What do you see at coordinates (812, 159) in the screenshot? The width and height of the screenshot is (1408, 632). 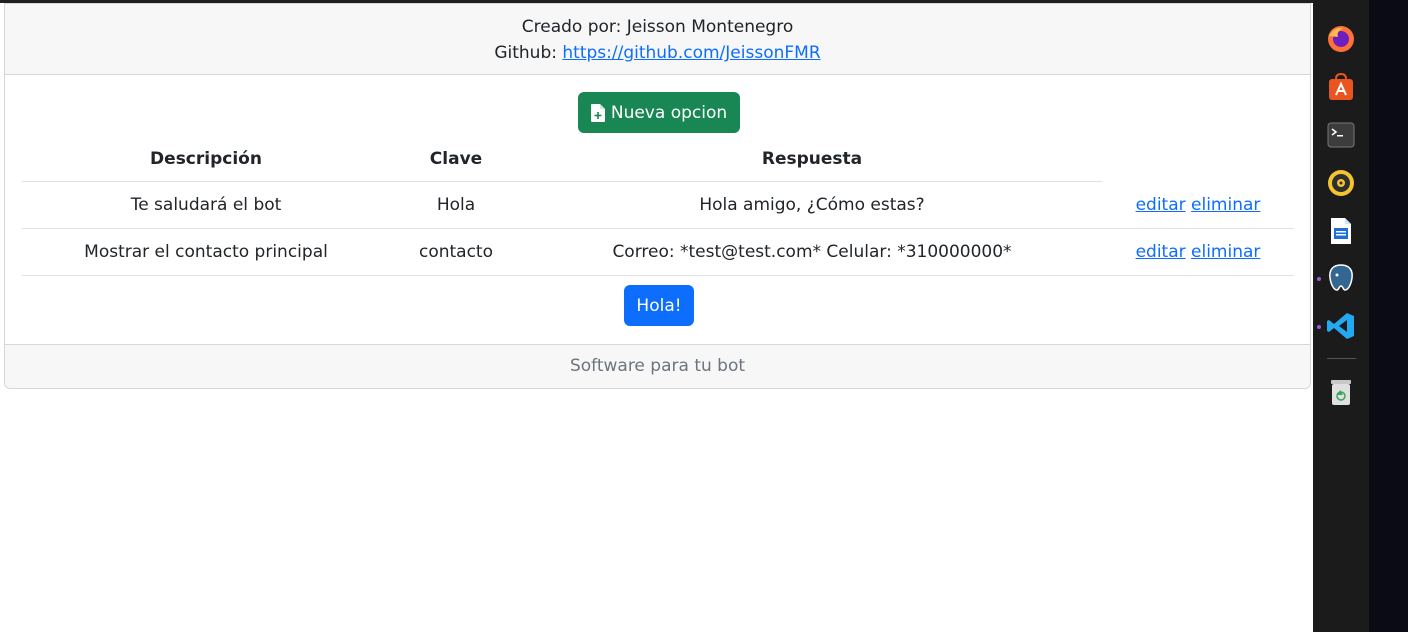 I see `column-header-respuesta: Respuesta` at bounding box center [812, 159].